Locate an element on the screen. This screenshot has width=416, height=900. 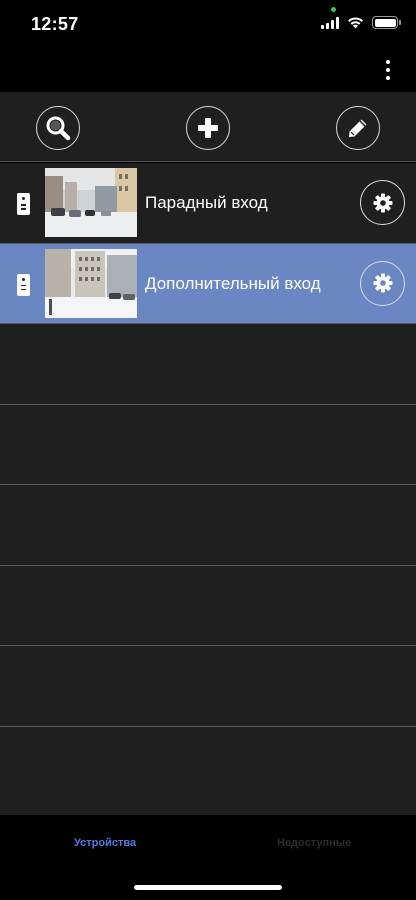
wifi-icon is located at coordinates (355, 23).